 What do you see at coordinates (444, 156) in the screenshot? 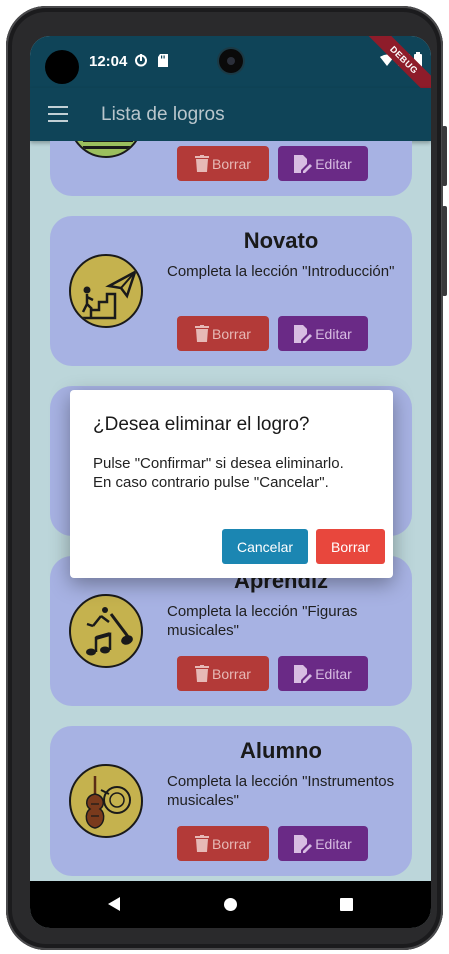
I see `volume-button` at bounding box center [444, 156].